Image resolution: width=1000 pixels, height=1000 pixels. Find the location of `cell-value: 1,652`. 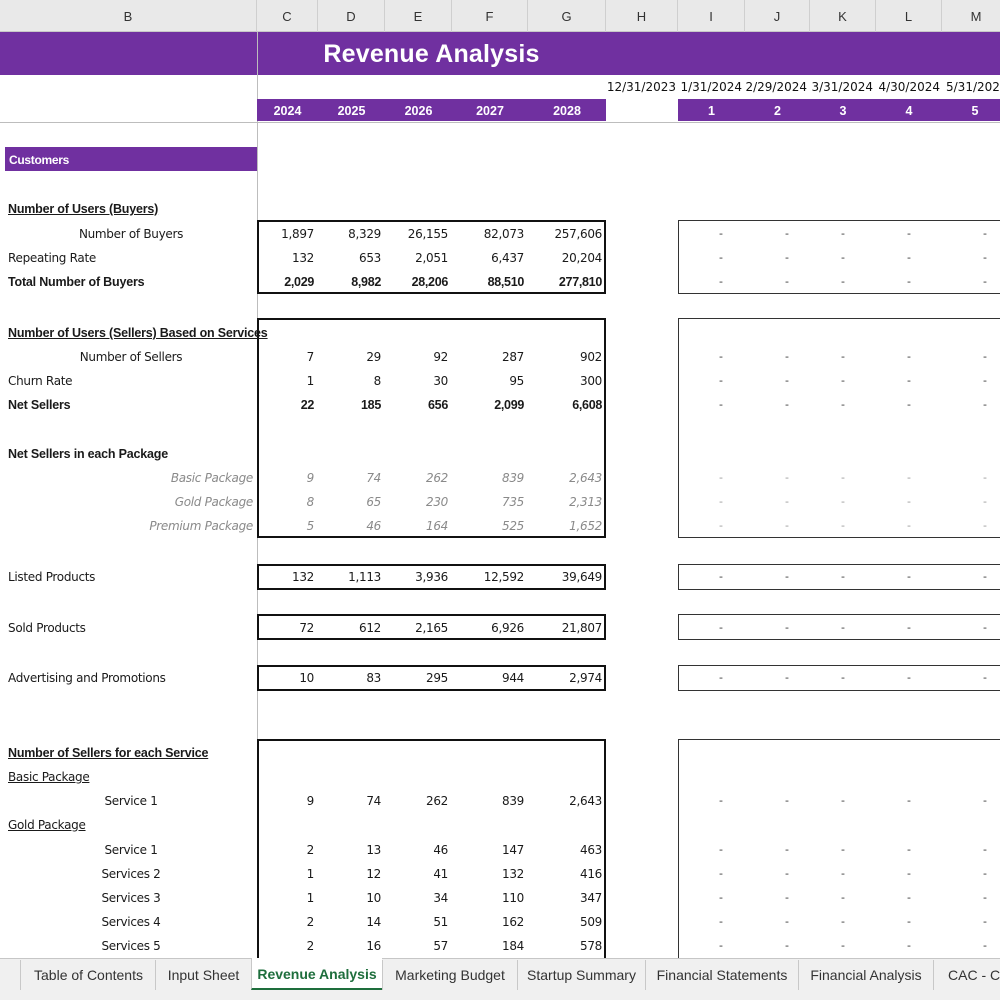

cell-value: 1,652 is located at coordinates (565, 526).